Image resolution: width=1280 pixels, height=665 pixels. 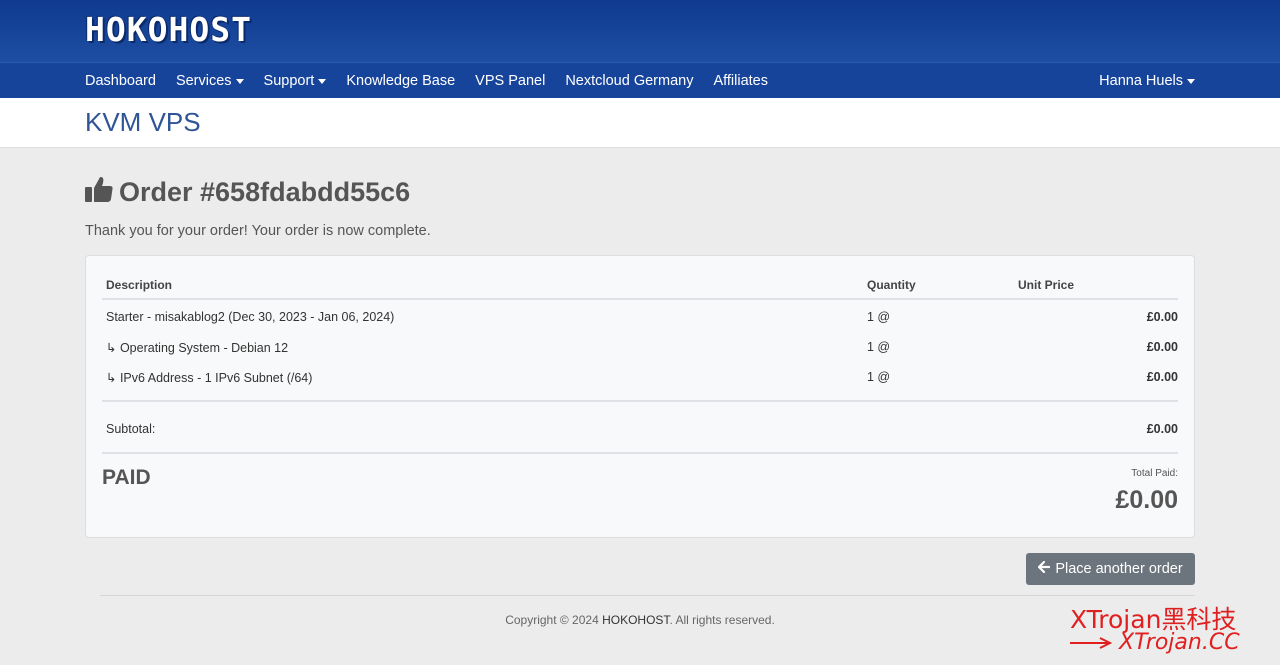 What do you see at coordinates (1162, 429) in the screenshot?
I see `subtotal-value: £0.00` at bounding box center [1162, 429].